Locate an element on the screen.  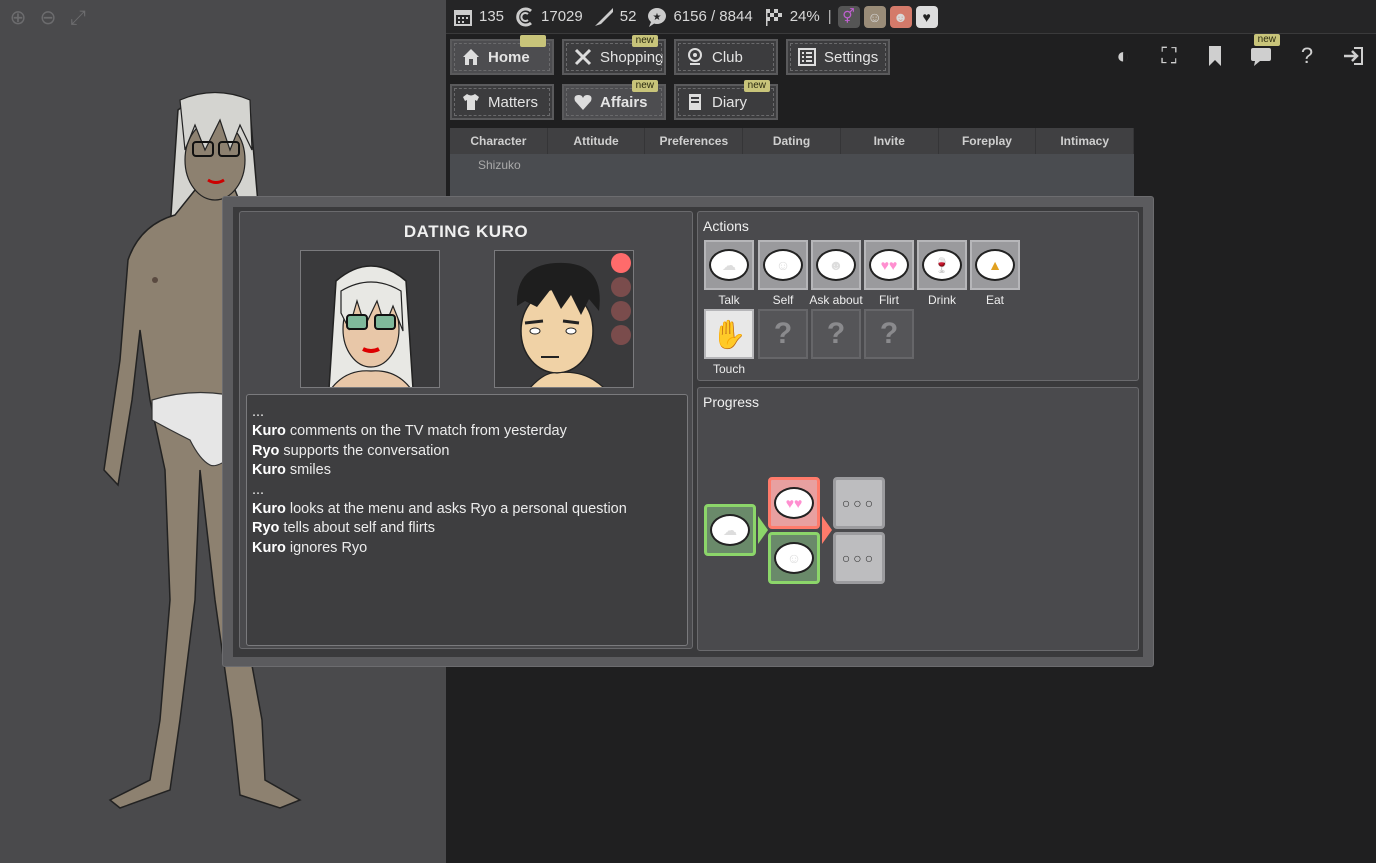
player-portrait is located at coordinates (370, 319).